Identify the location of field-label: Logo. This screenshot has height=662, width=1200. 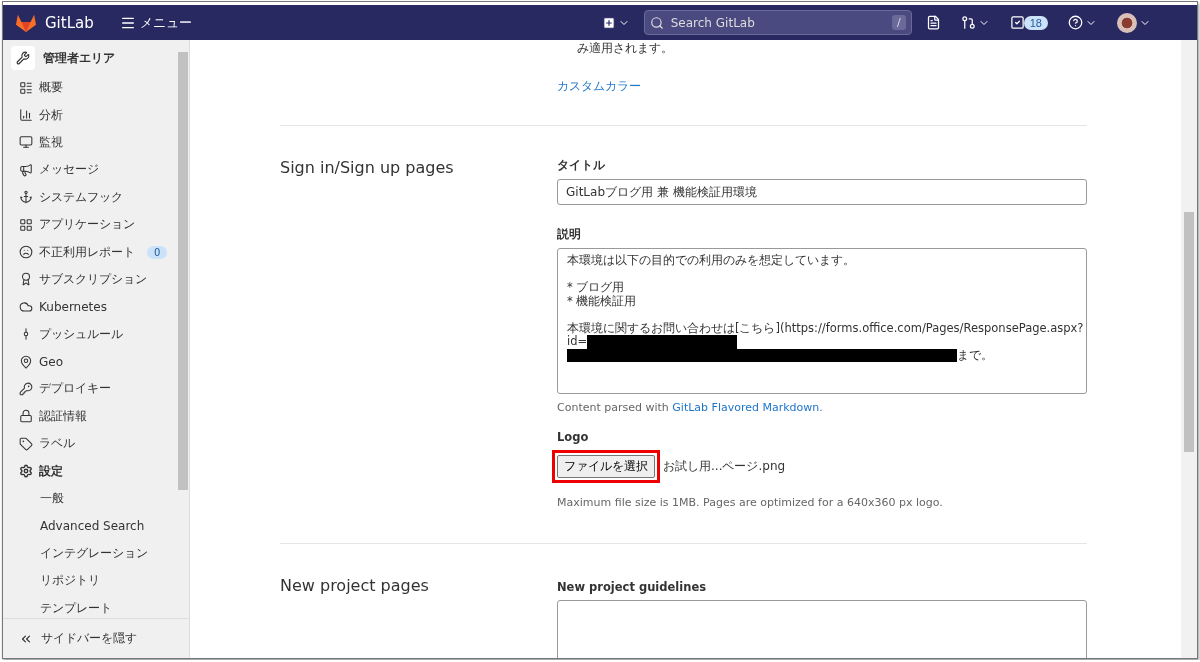
(573, 437).